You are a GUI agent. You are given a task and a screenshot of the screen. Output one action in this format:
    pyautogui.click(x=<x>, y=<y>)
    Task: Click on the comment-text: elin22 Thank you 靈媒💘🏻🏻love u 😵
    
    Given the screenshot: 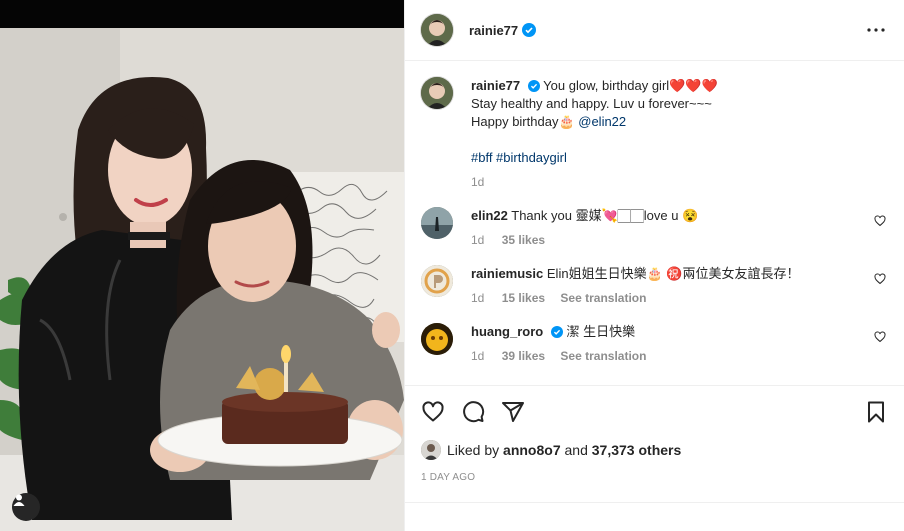 What is the action you would take?
    pyautogui.click(x=661, y=216)
    